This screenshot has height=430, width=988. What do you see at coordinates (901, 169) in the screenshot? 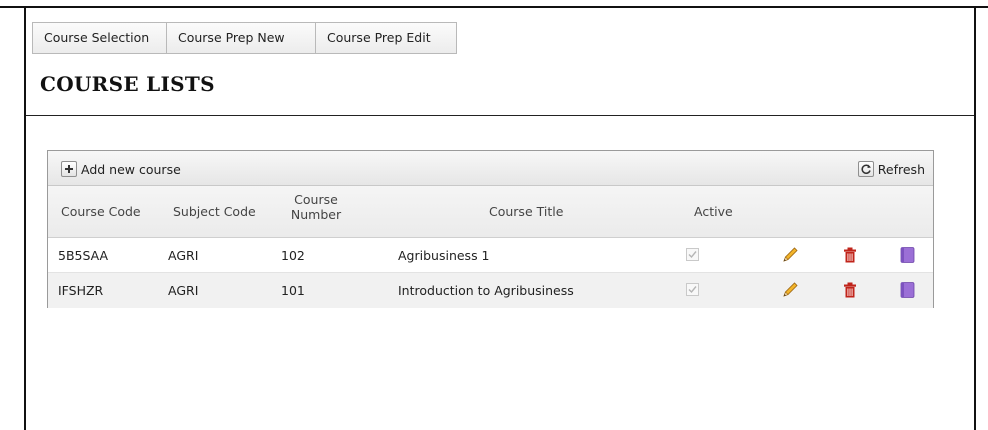
I see `refresh-label: Refresh` at bounding box center [901, 169].